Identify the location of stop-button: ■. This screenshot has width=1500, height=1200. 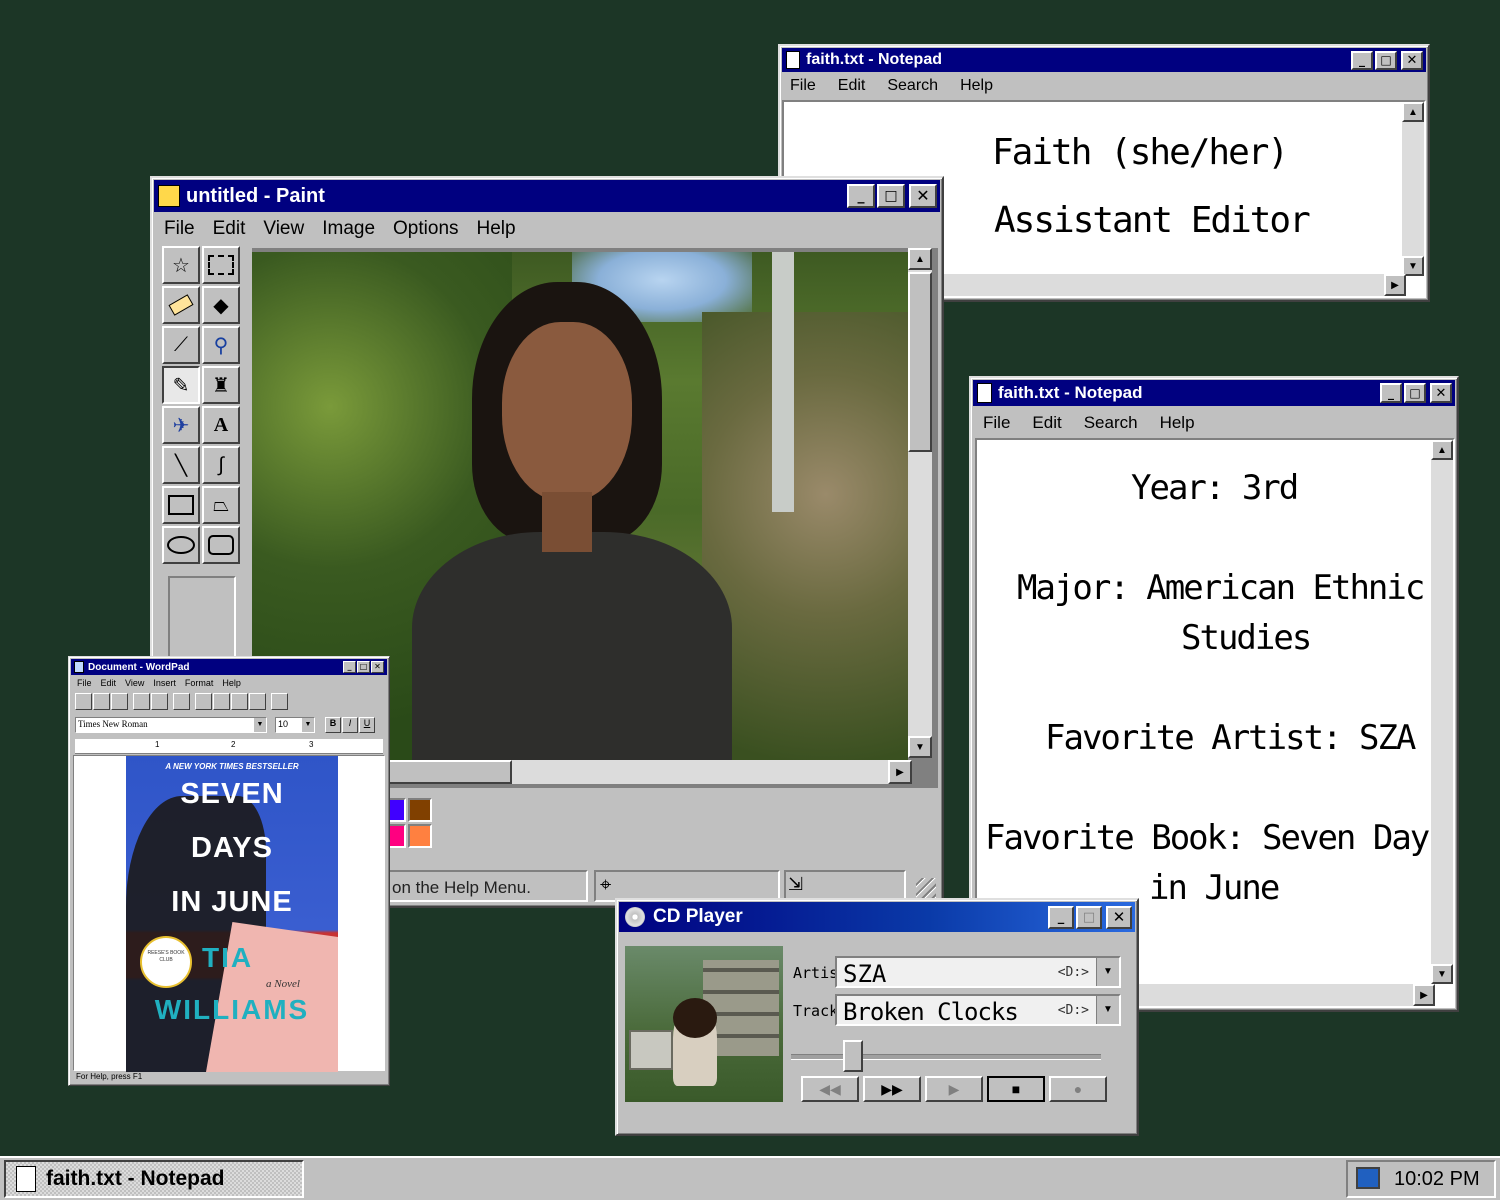
(1016, 1089).